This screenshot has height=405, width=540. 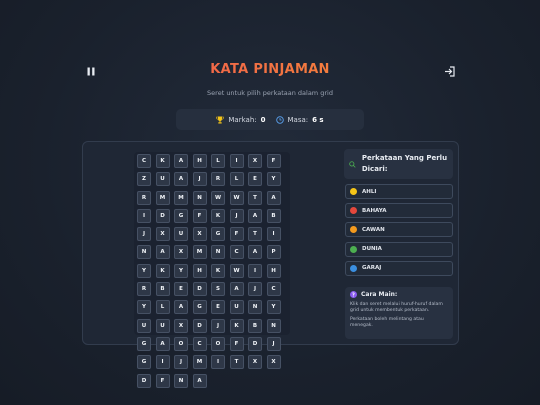 What do you see at coordinates (218, 289) in the screenshot?
I see `grid-cell: S` at bounding box center [218, 289].